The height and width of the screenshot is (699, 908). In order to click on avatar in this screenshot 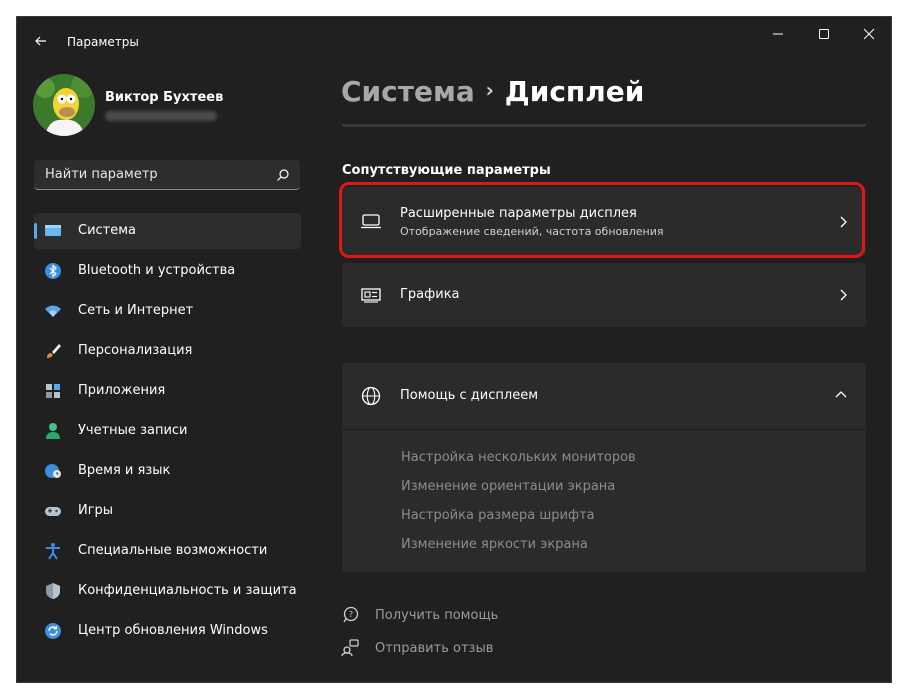, I will do `click(64, 105)`.